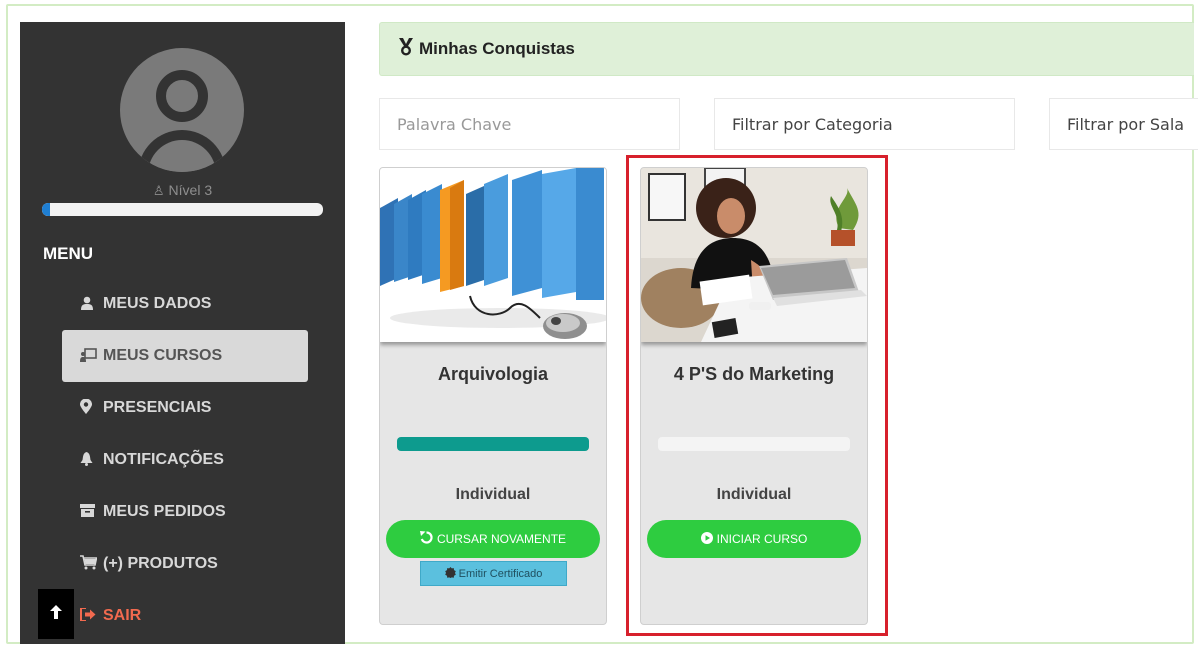 The height and width of the screenshot is (646, 1198). Describe the element at coordinates (90, 356) in the screenshot. I see `chalkboard-teacher-icon` at that location.